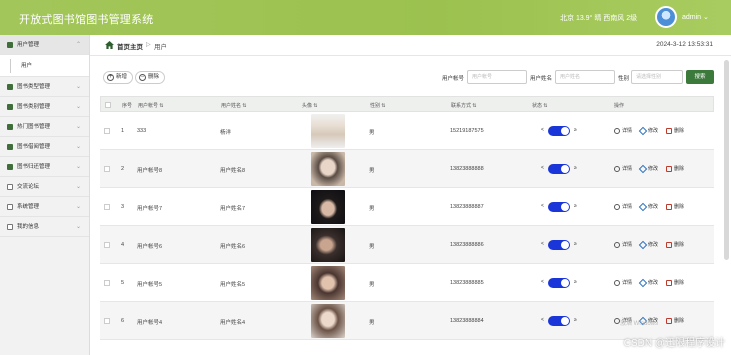  What do you see at coordinates (151, 105) in the screenshot?
I see `col-header-account: 用户帐号 ⇅` at bounding box center [151, 105].